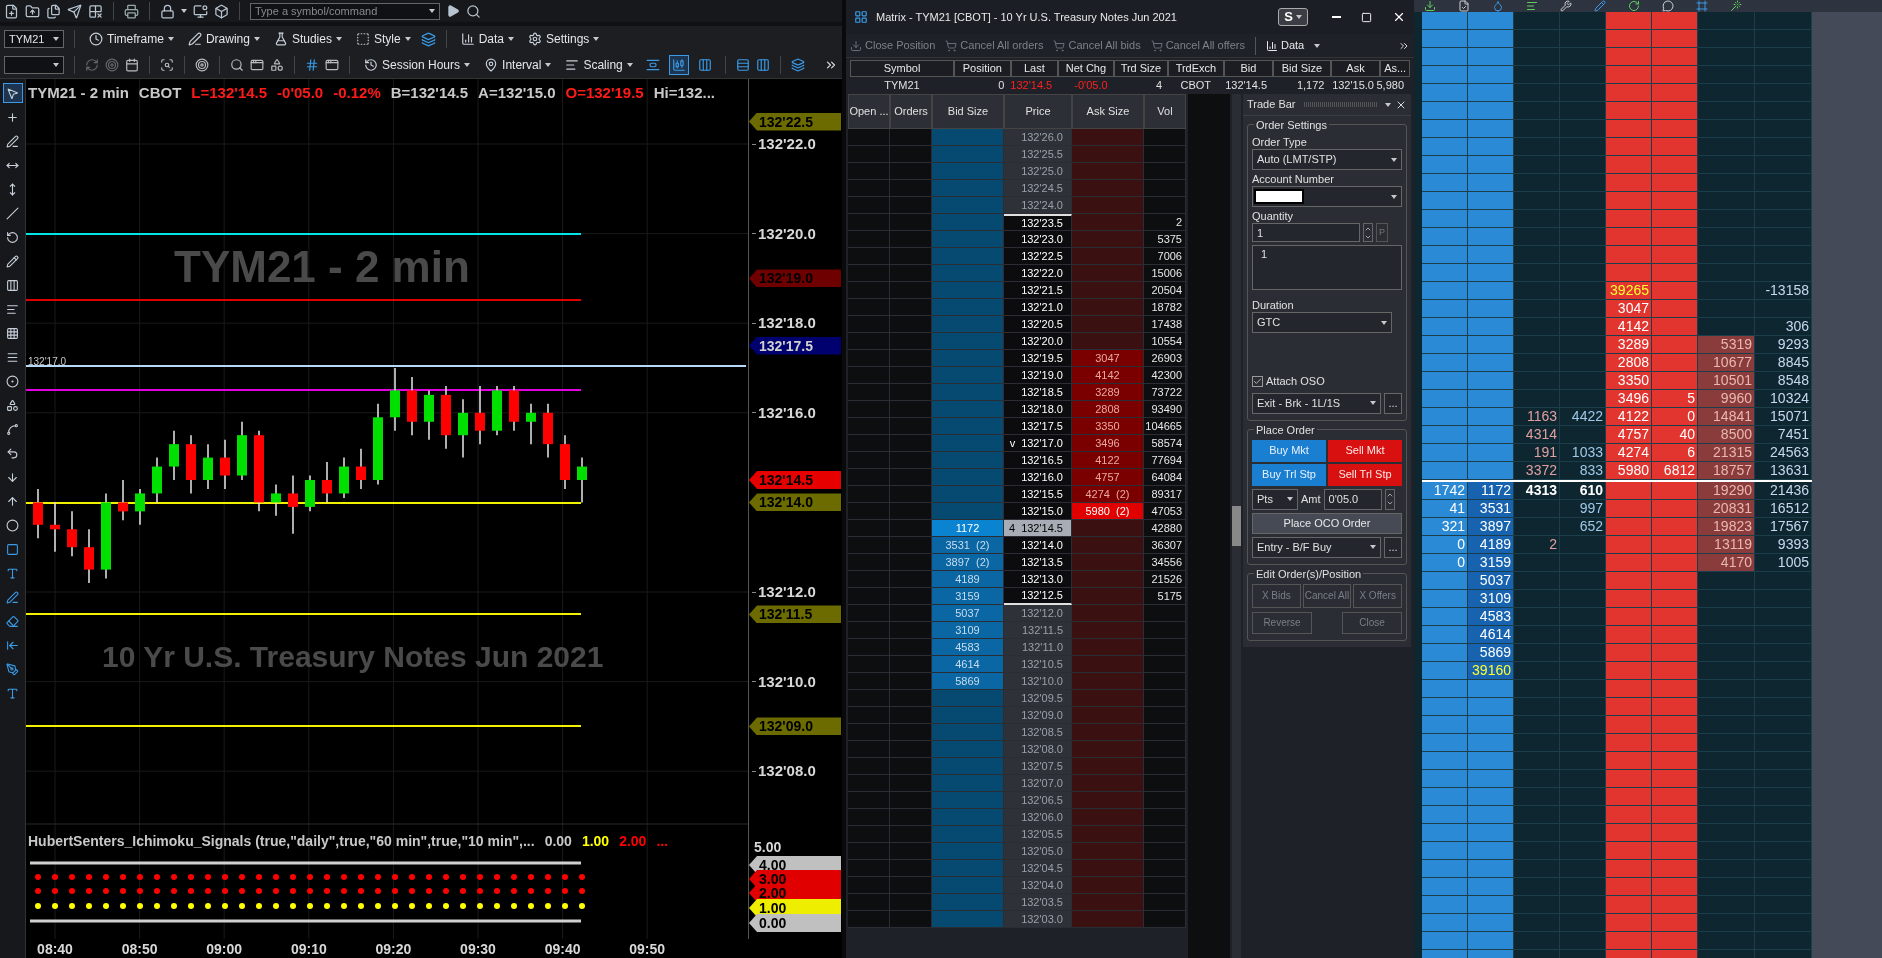  What do you see at coordinates (599, 65) in the screenshot?
I see `toolbar-menu: Scaling` at bounding box center [599, 65].